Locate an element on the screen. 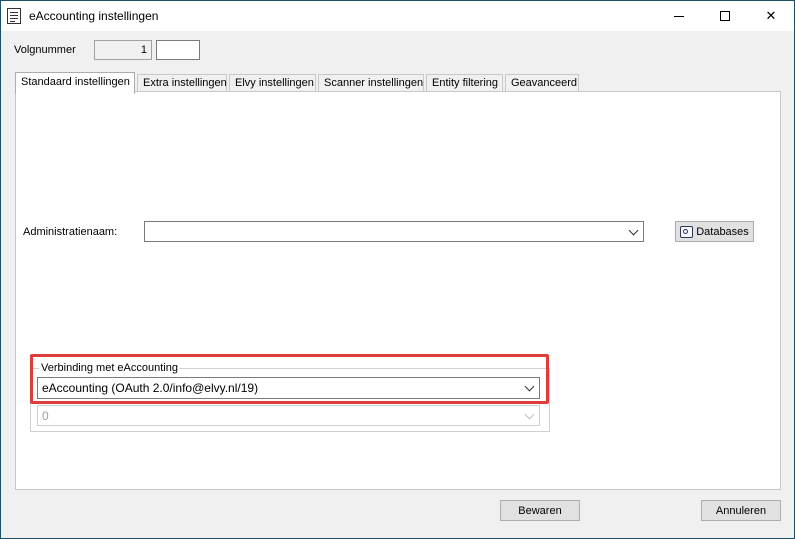 The width and height of the screenshot is (795, 539). administratie-label: Administratienaam: is located at coordinates (70, 232).